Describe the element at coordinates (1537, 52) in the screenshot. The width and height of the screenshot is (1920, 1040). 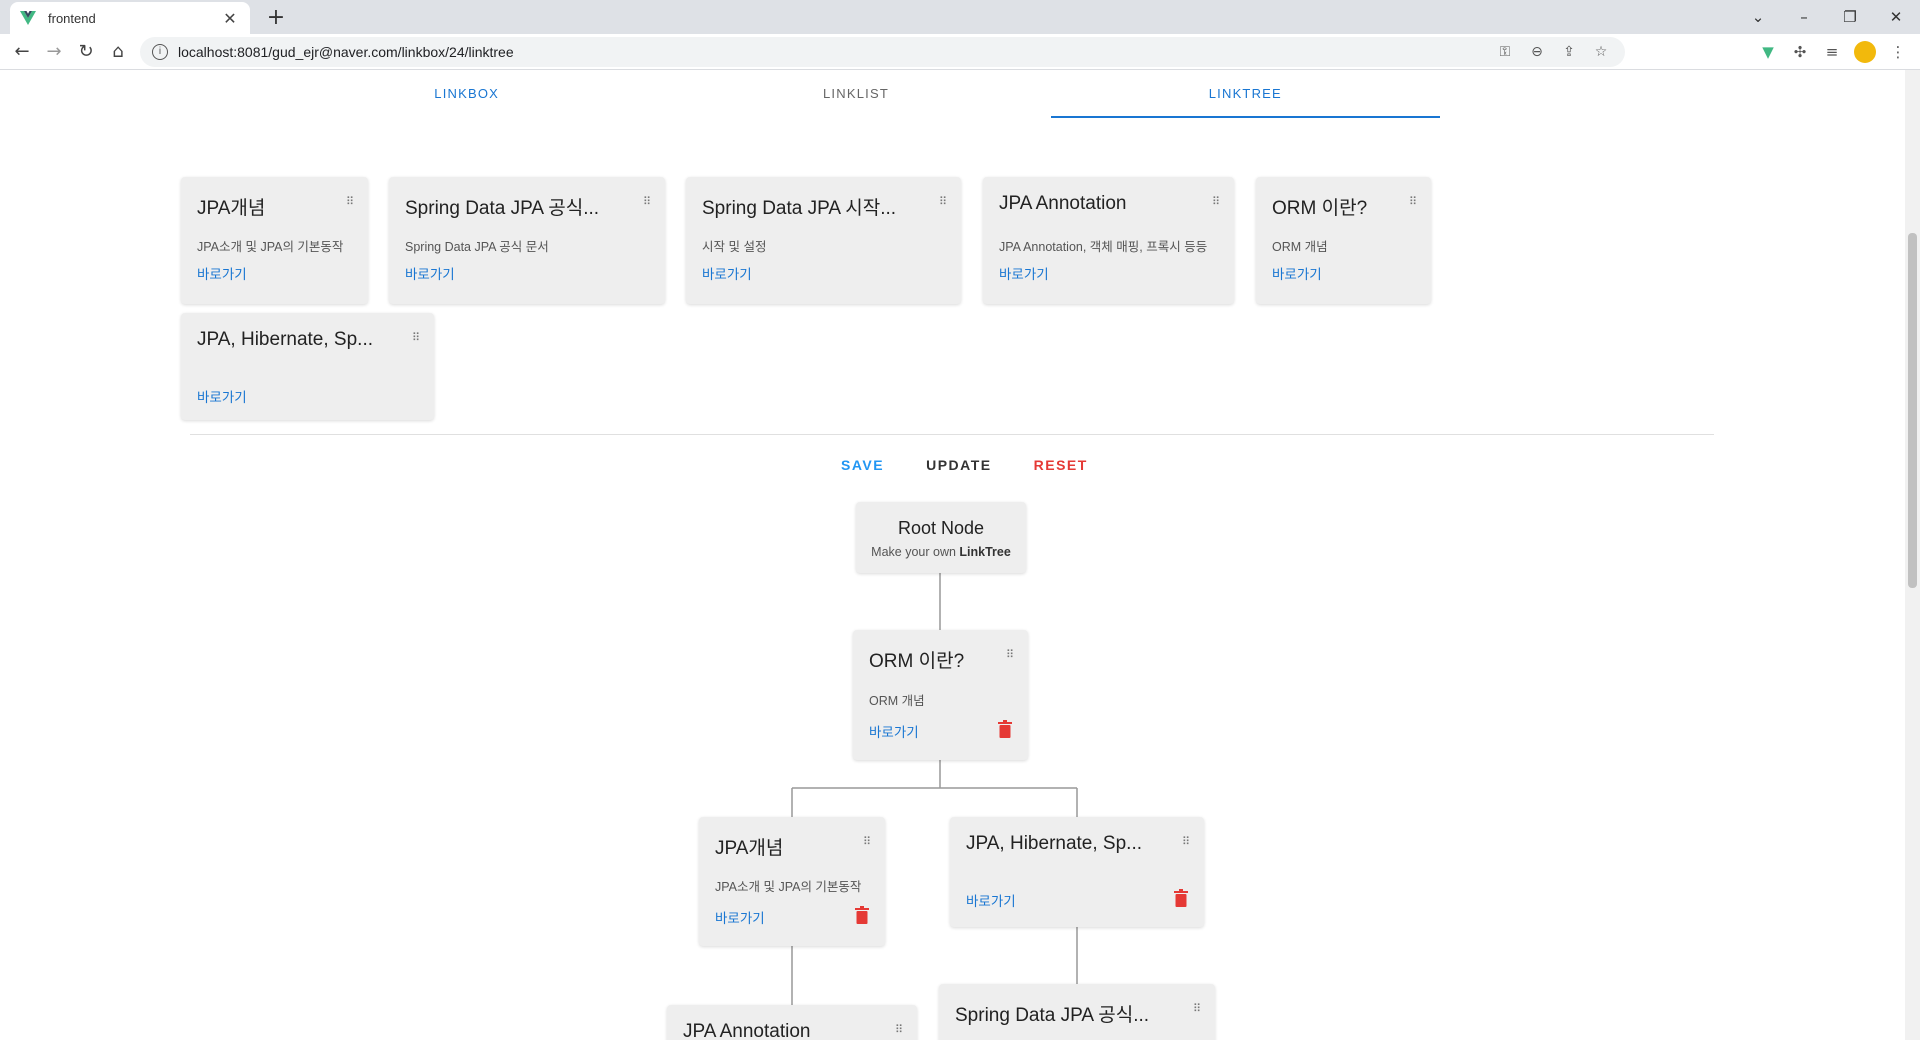
I see `zoom-icon: ⊖` at that location.